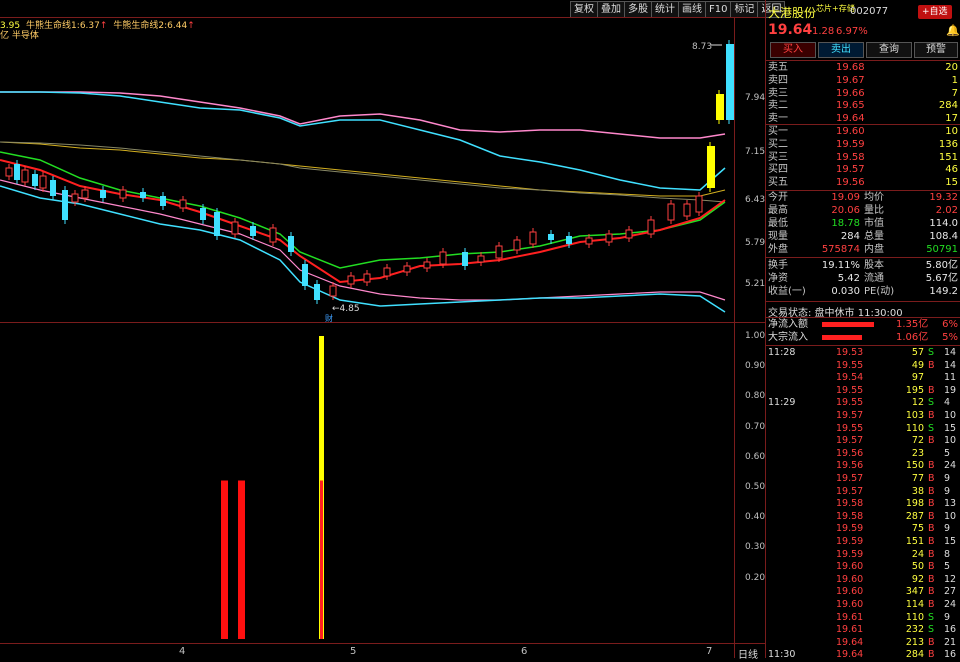 This screenshot has width=960, height=662. What do you see at coordinates (611, 9) in the screenshot?
I see `toolbar-button-1: 叠加` at bounding box center [611, 9].